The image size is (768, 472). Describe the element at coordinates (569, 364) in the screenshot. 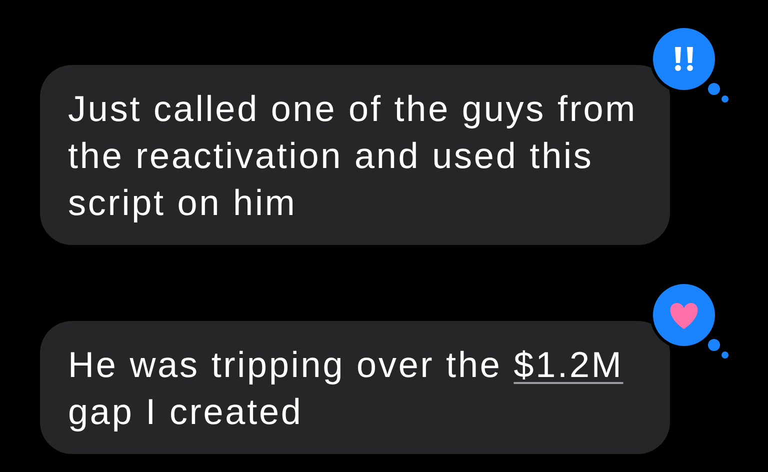

I see `amount-link: $1.2M` at that location.